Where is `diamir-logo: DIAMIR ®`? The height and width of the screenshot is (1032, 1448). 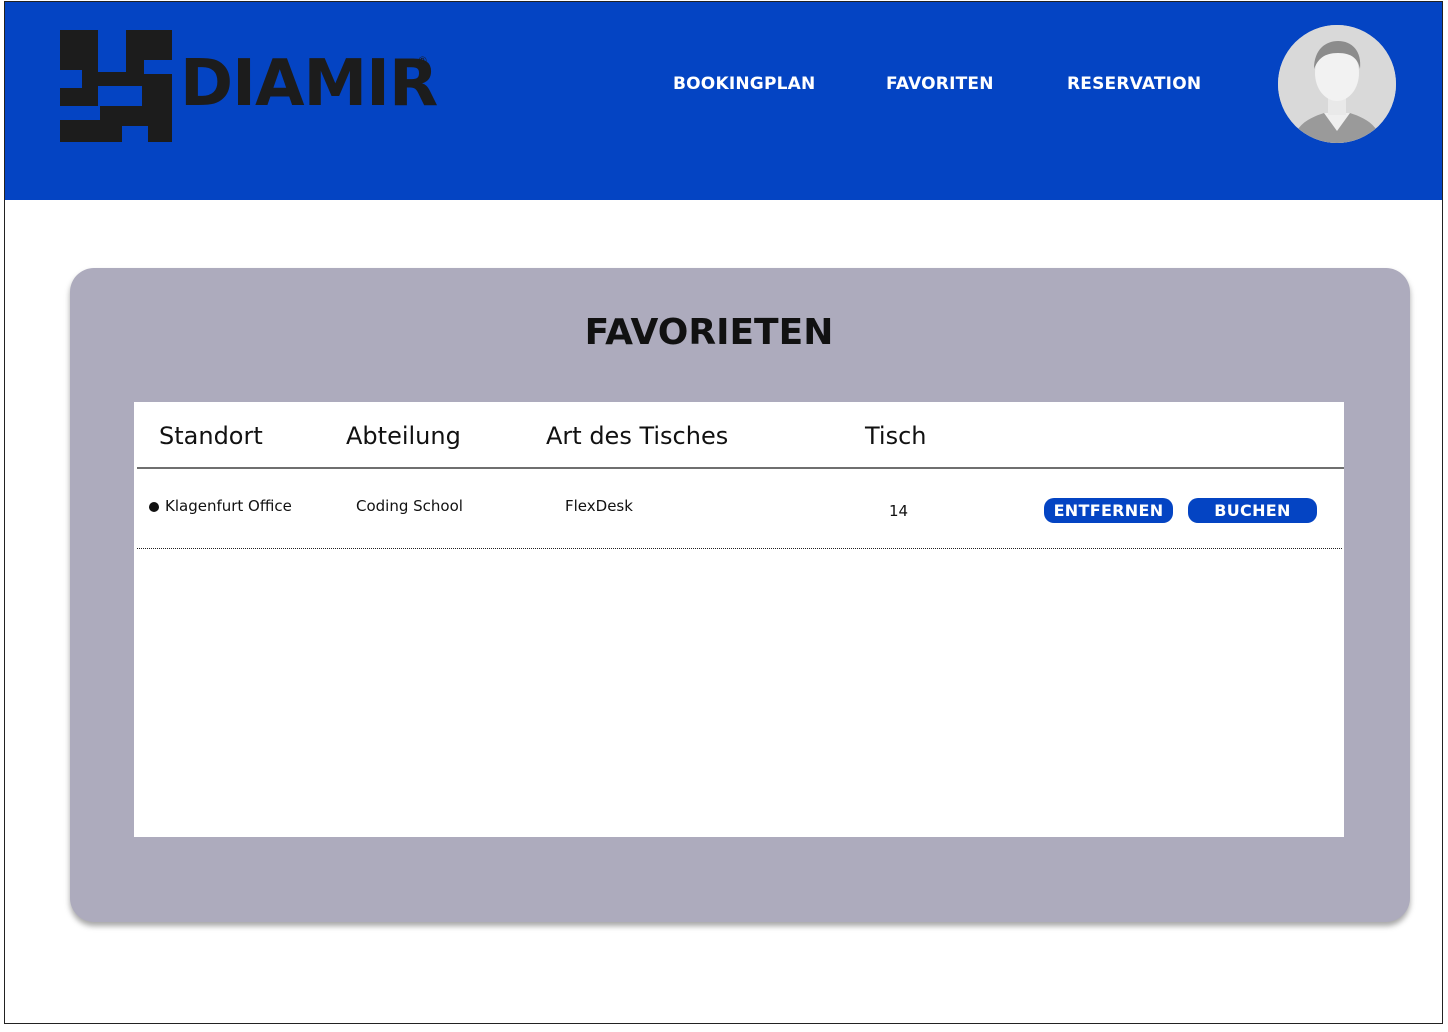 diamir-logo: DIAMIR ® is located at coordinates (249, 86).